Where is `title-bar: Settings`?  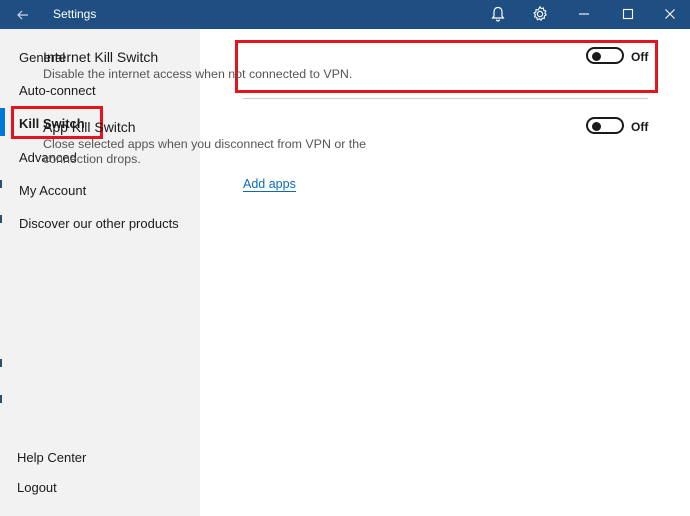 title-bar: Settings is located at coordinates (345, 14).